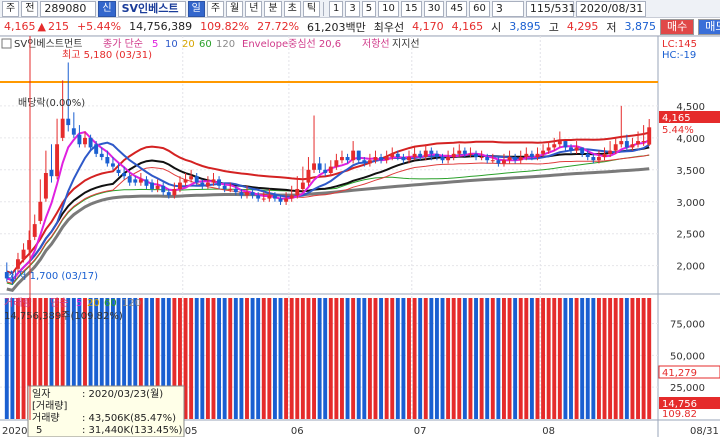 The height and width of the screenshot is (437, 720). Describe the element at coordinates (6, 43) in the screenshot. I see `legend-toggle-icon` at that location.